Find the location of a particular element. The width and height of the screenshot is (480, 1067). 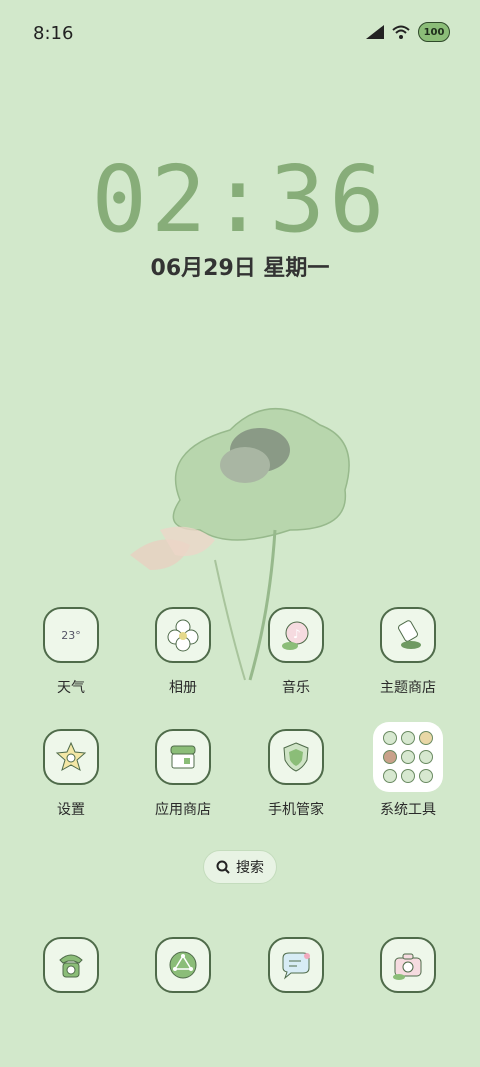

weather-temp: 23° is located at coordinates (71, 635).